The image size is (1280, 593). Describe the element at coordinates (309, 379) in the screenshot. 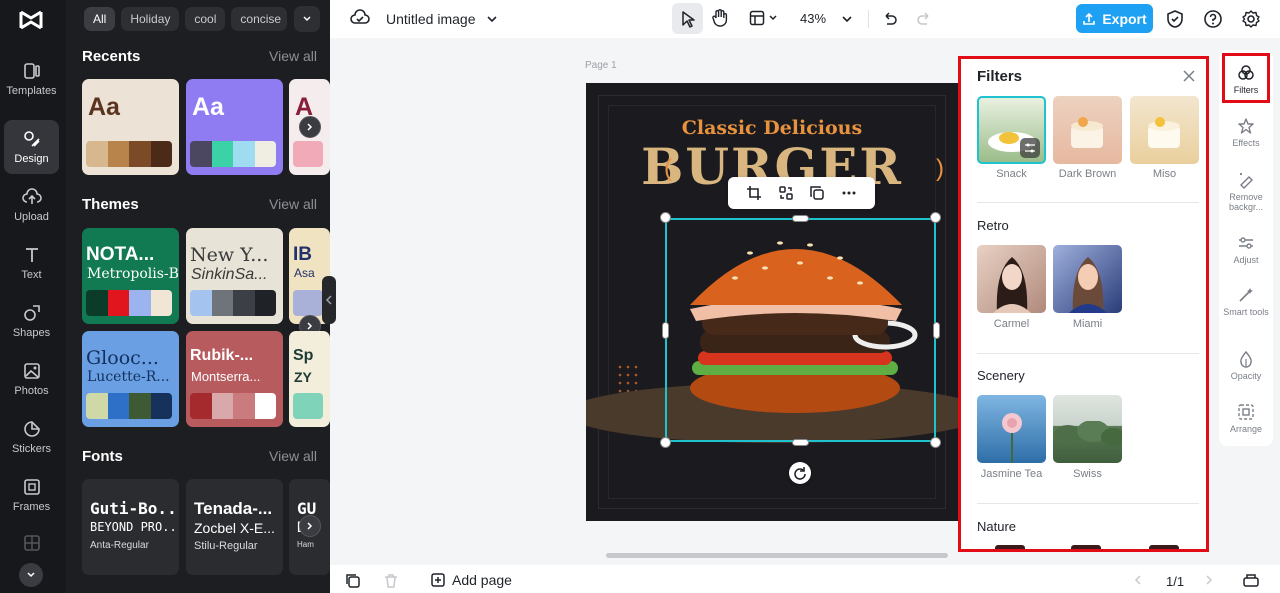

I see `theme-card-6: Sp ZY` at that location.